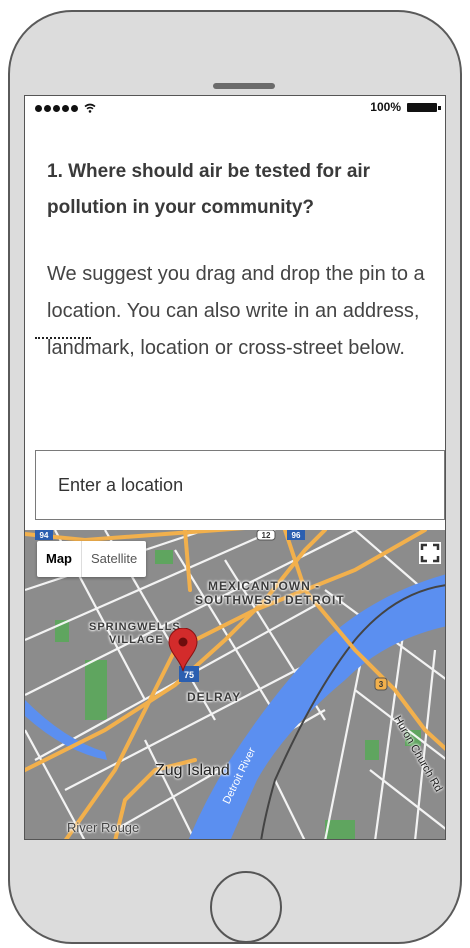 This screenshot has height=948, width=470. What do you see at coordinates (385, 107) in the screenshot?
I see `battery-percent: 100%` at bounding box center [385, 107].